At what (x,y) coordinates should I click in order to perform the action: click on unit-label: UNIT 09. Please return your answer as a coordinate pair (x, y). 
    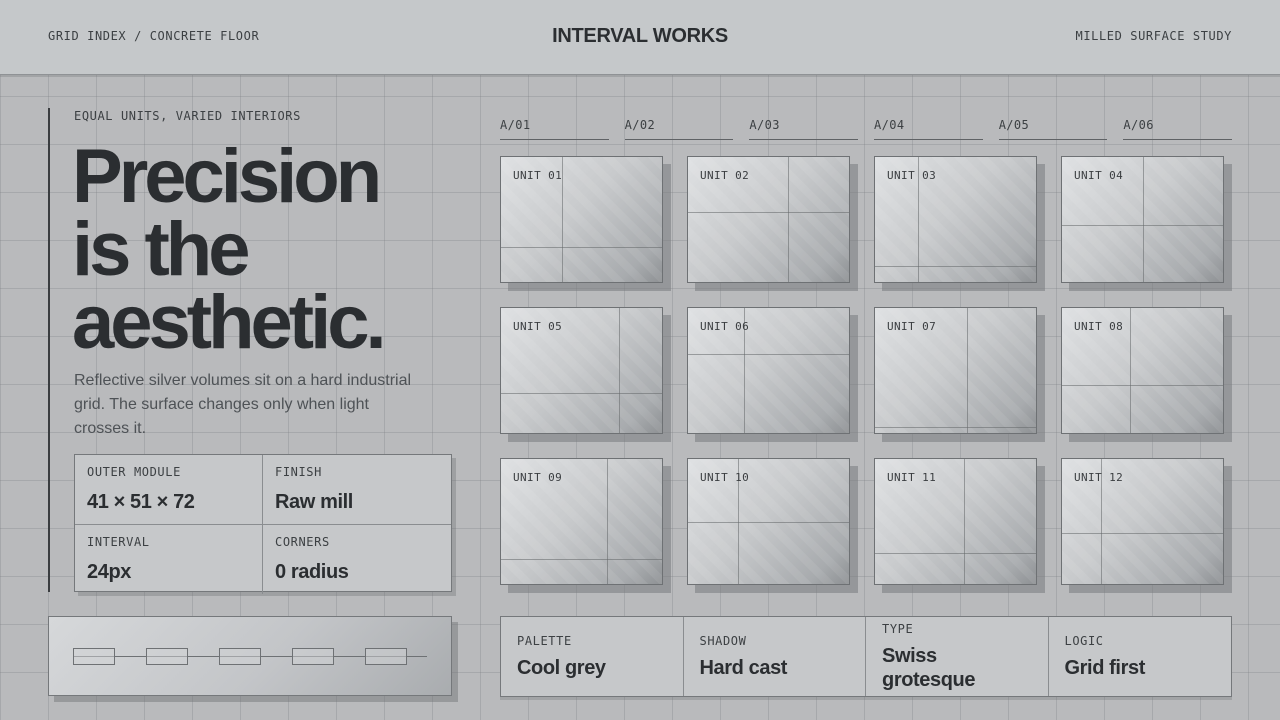
    Looking at the image, I should click on (538, 477).